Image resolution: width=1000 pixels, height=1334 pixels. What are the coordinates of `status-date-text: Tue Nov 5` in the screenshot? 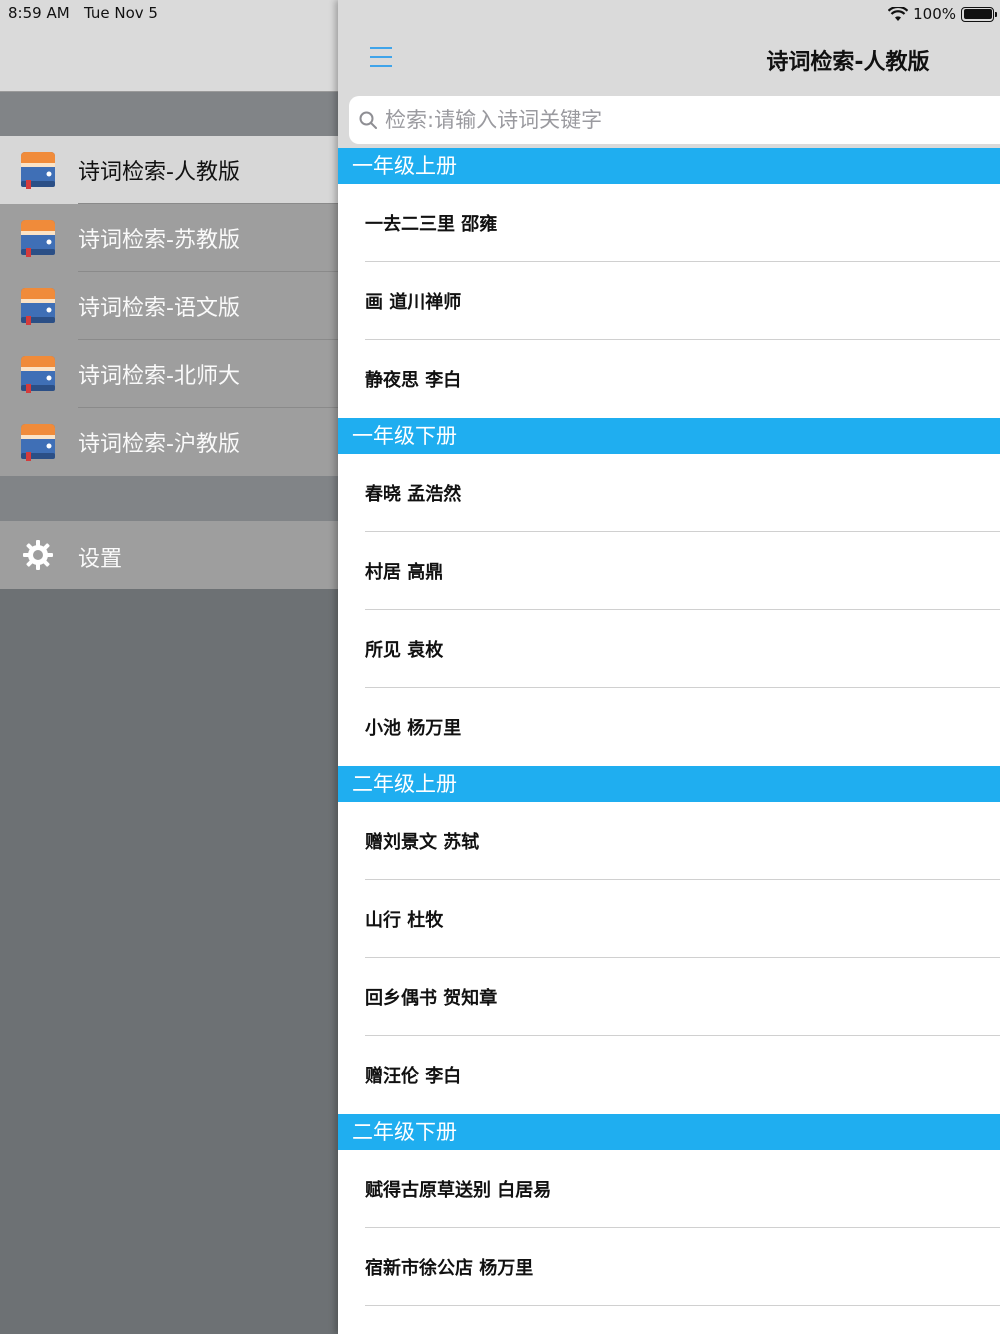 It's located at (120, 13).